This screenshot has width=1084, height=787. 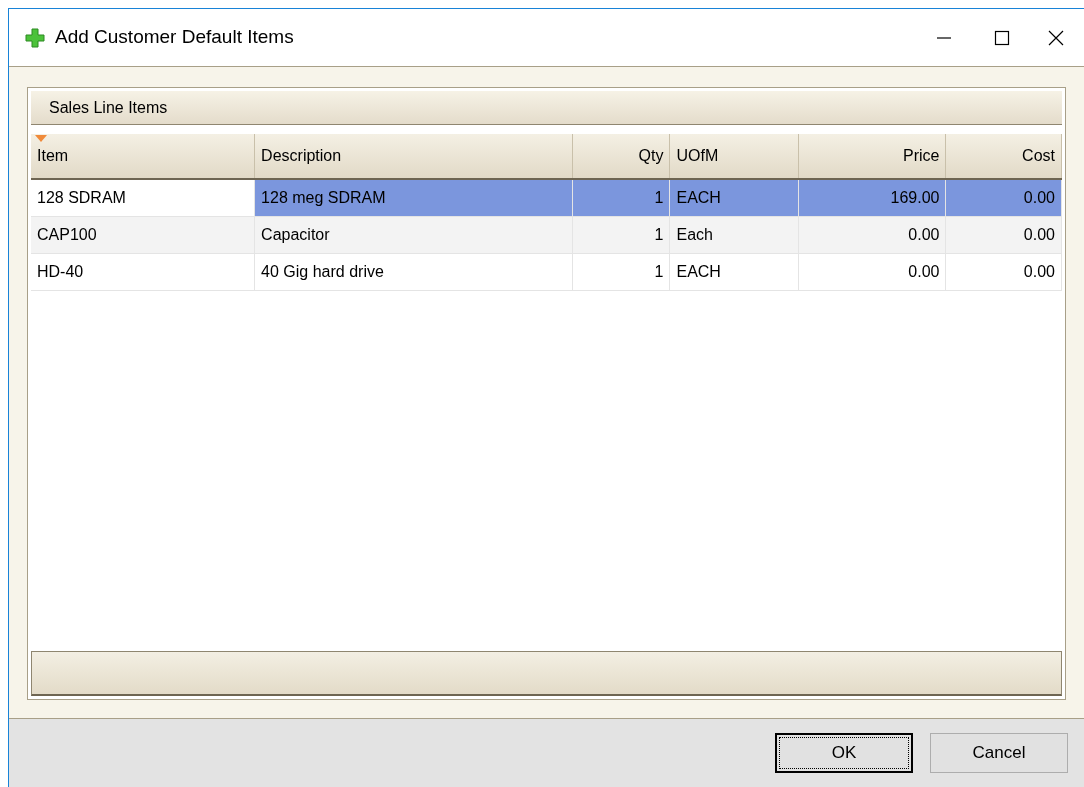 What do you see at coordinates (734, 235) in the screenshot?
I see `table-cell: Each` at bounding box center [734, 235].